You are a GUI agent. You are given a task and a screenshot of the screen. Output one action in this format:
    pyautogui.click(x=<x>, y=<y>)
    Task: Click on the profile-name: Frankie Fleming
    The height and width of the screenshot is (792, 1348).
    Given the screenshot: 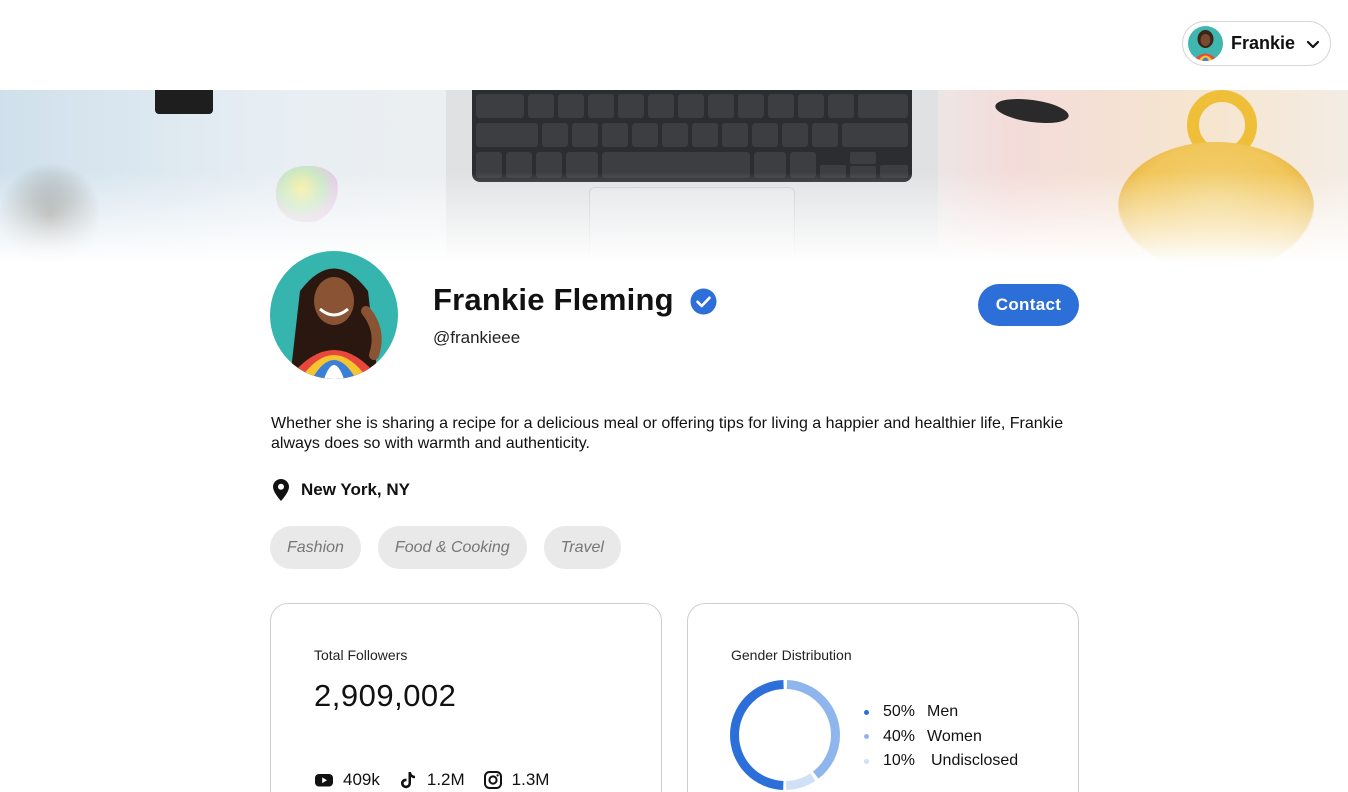 What is the action you would take?
    pyautogui.click(x=553, y=299)
    